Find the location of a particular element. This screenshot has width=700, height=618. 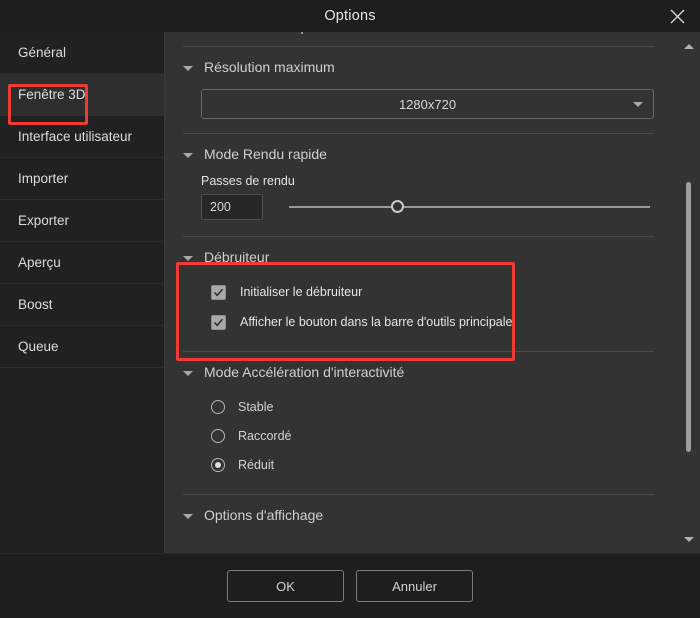

radio-row-raccorde: Raccordé is located at coordinates (432, 435).